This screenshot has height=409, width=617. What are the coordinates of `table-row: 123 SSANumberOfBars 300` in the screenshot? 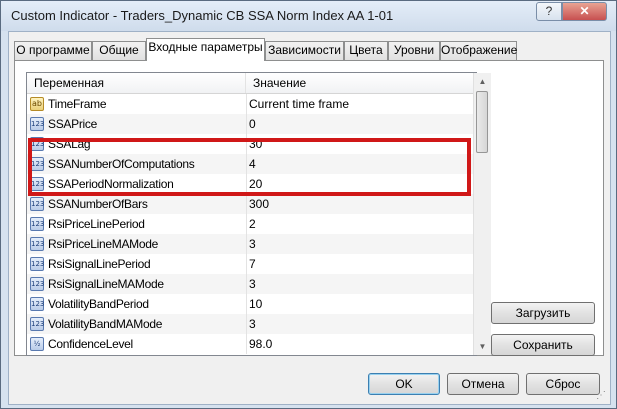 It's located at (251, 204).